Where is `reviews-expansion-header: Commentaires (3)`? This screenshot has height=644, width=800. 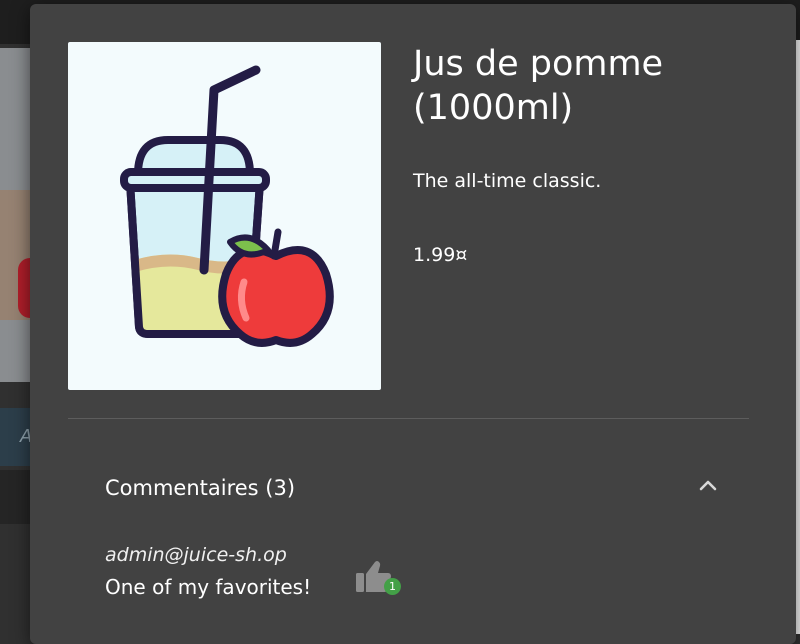 reviews-expansion-header: Commentaires (3) is located at coordinates (408, 488).